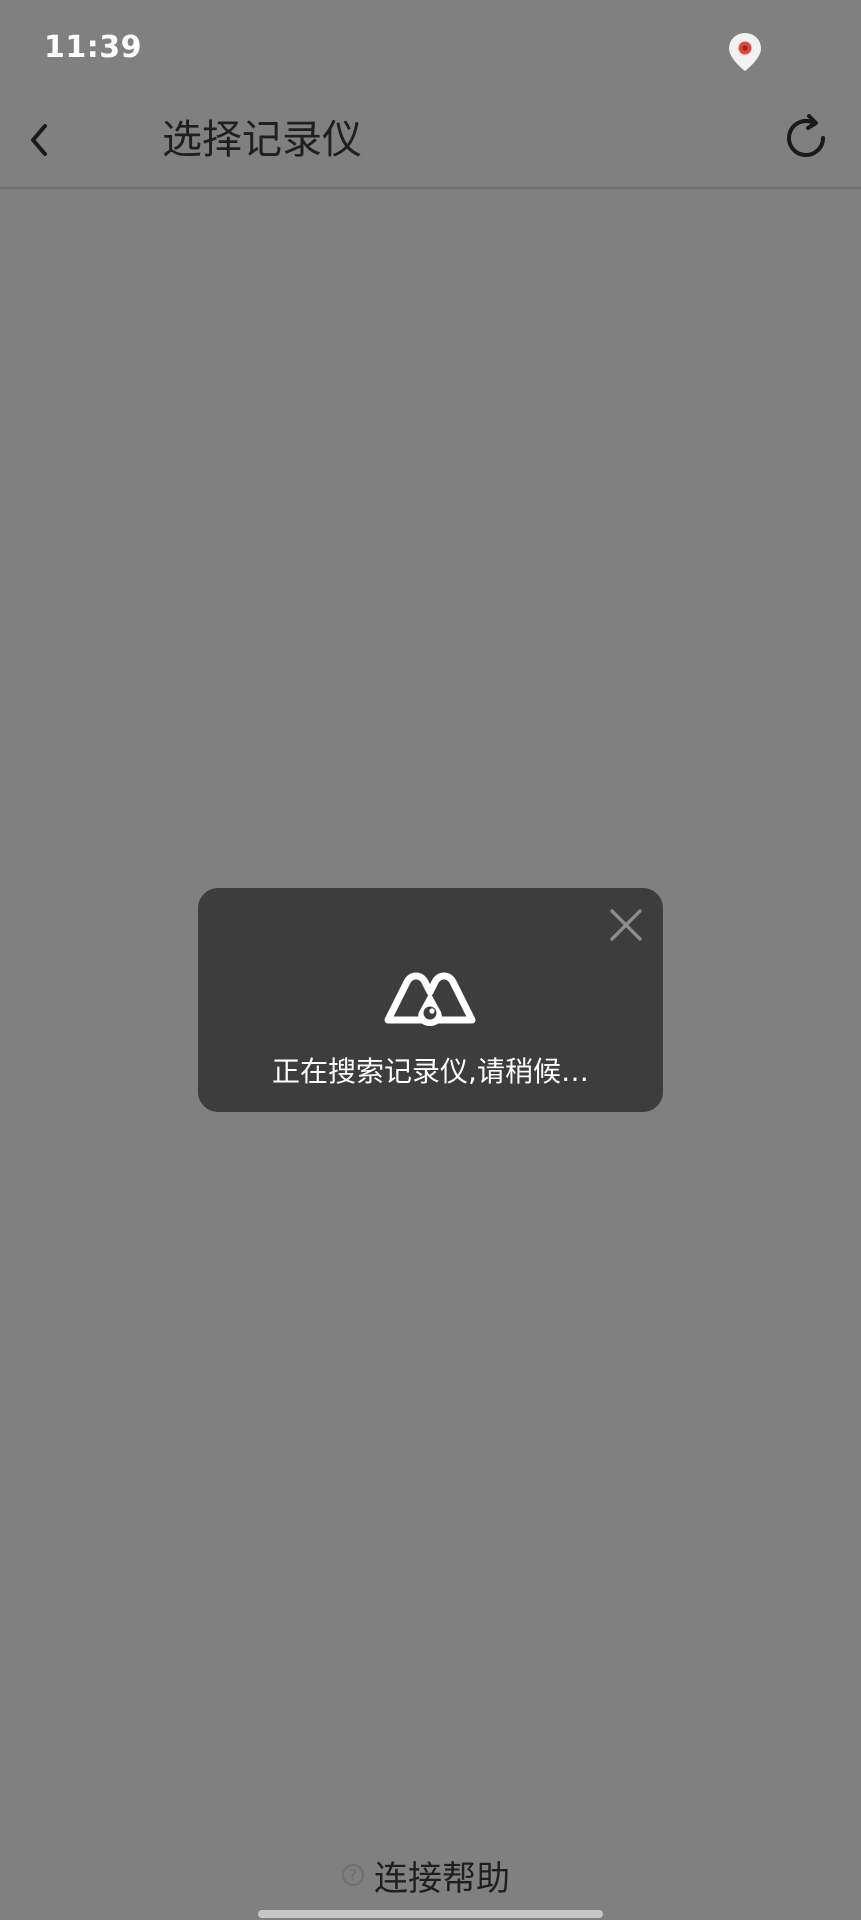  What do you see at coordinates (353, 1875) in the screenshot?
I see `help-icon: ?` at bounding box center [353, 1875].